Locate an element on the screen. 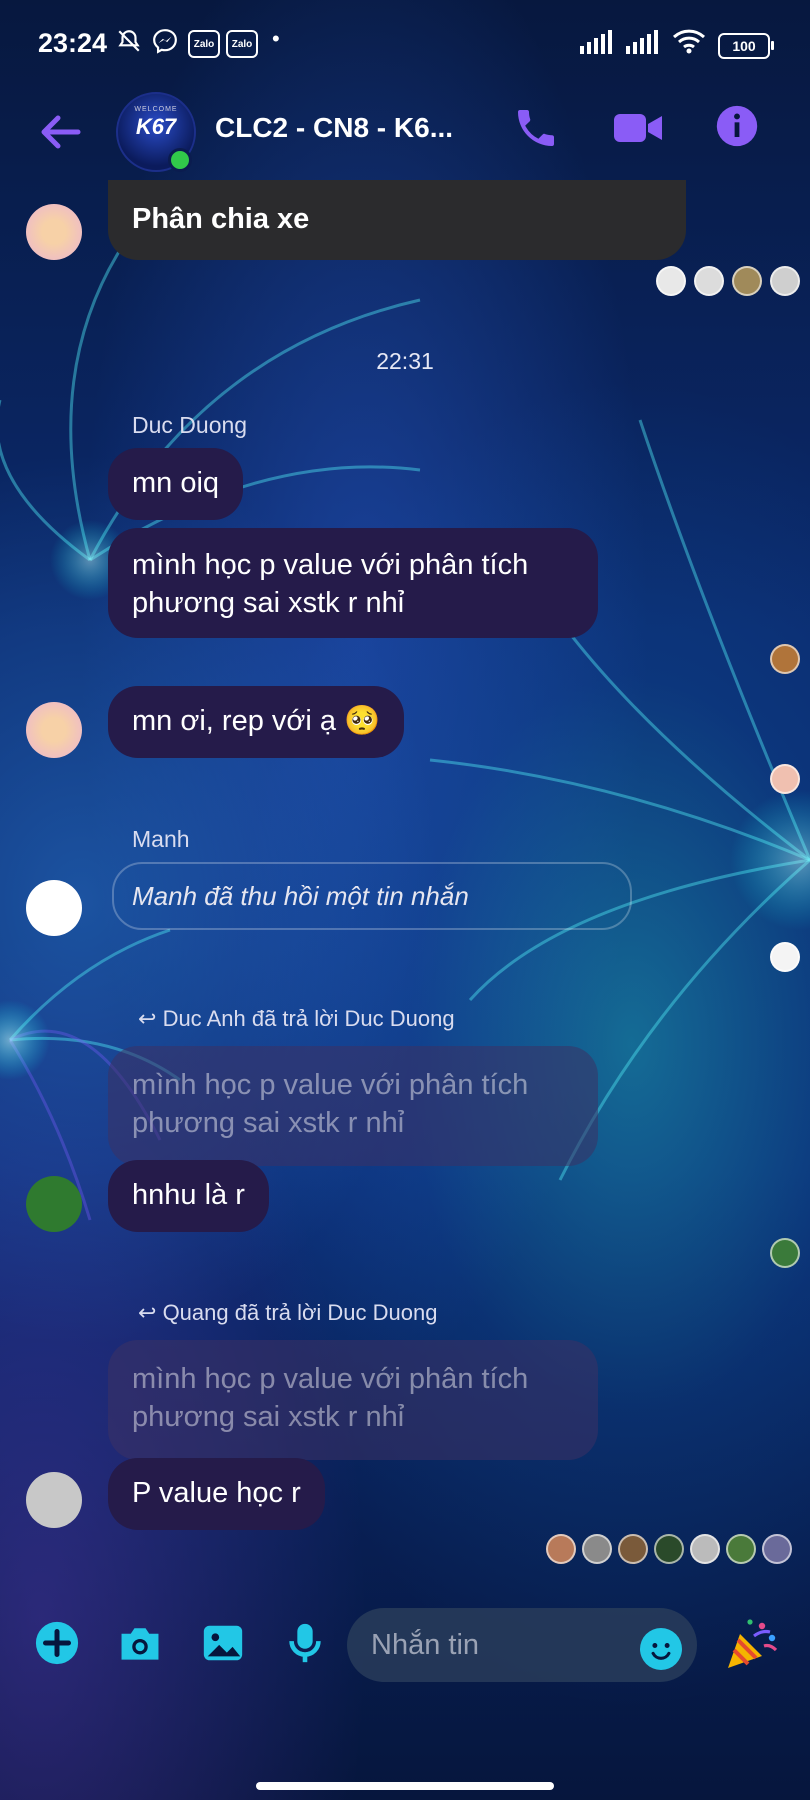 This screenshot has height=1800, width=810. status-time: 23:24 is located at coordinates (73, 43).